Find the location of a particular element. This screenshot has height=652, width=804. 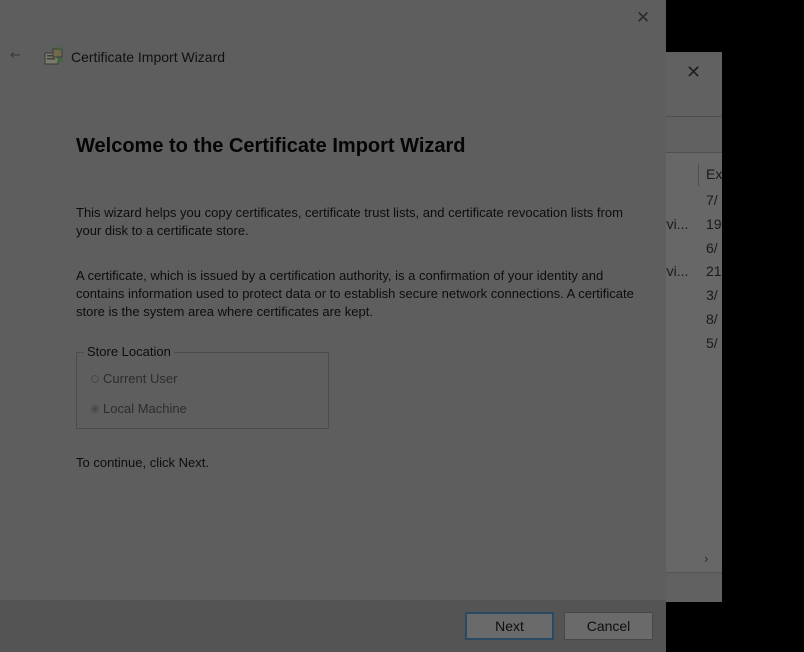

local-machine-option: Local Machine is located at coordinates (139, 408).